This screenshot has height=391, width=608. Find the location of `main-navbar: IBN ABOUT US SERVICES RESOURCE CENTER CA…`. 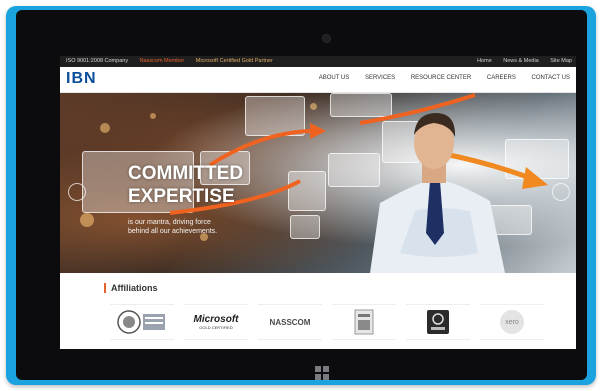

main-navbar: IBN ABOUT US SERVICES RESOURCE CENTER CA… is located at coordinates (318, 80).